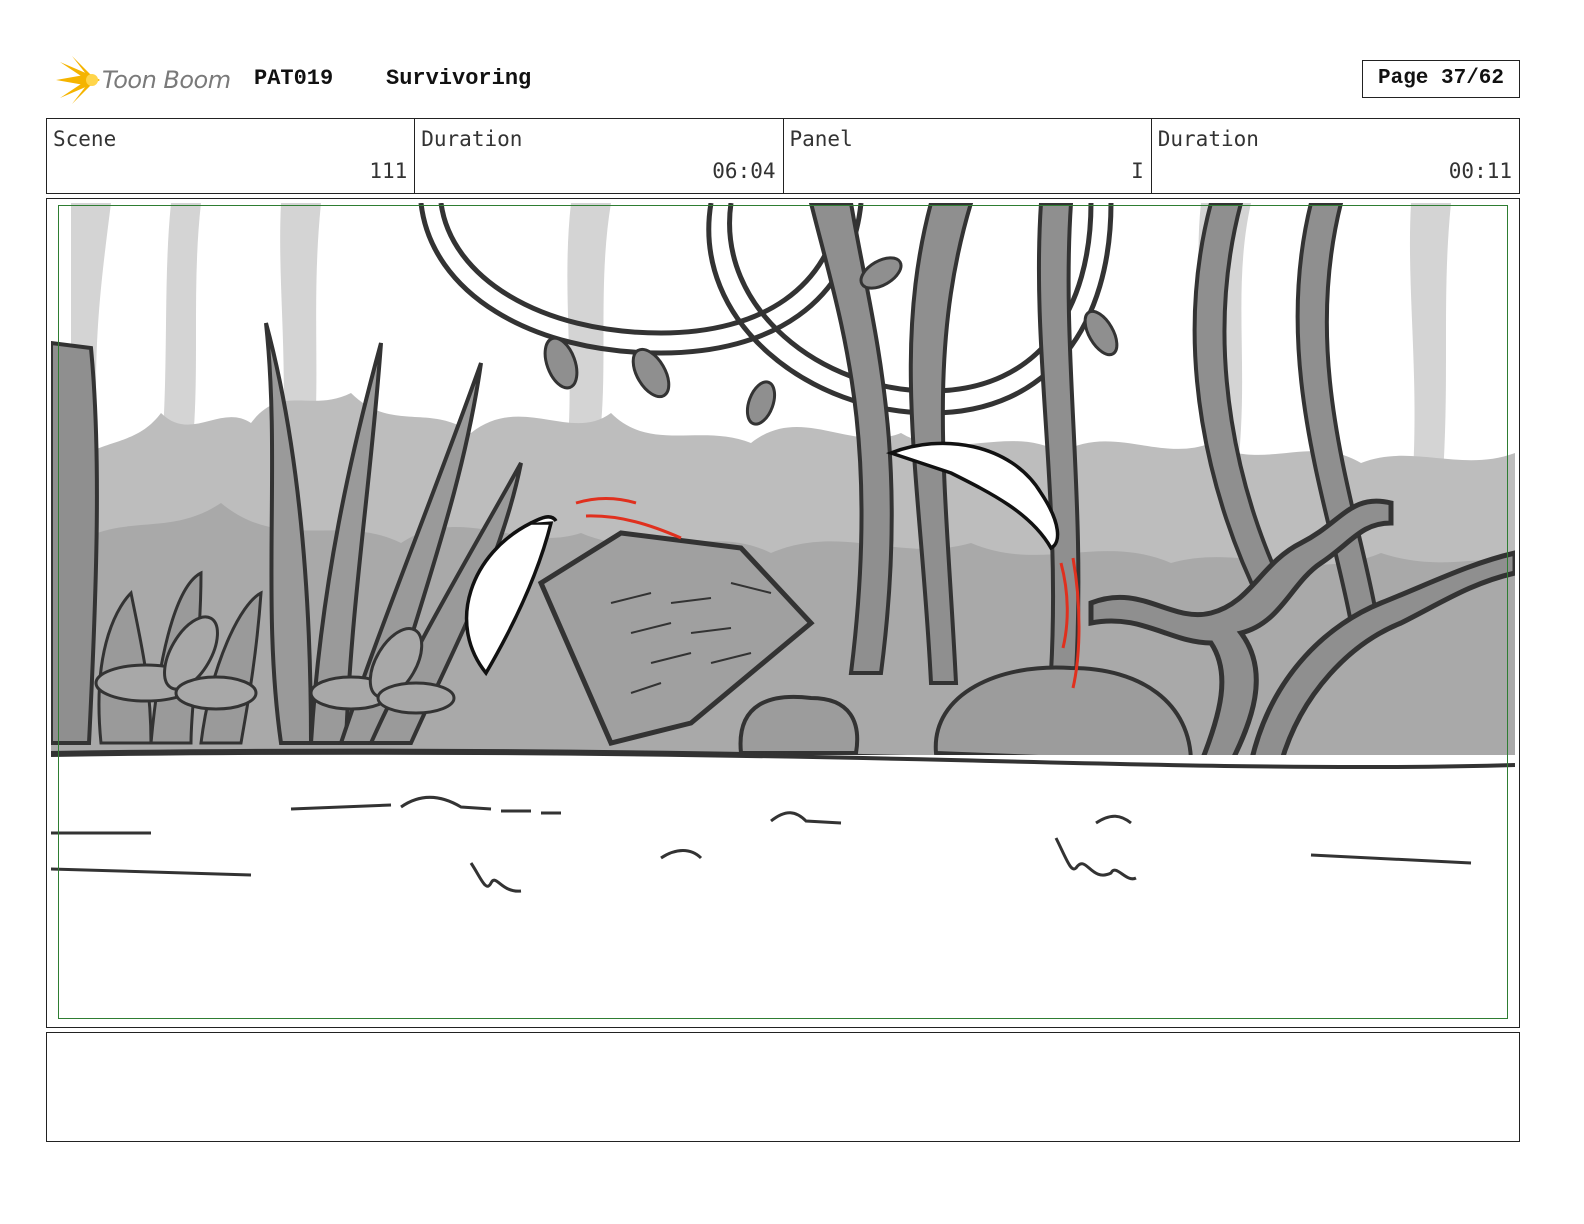  What do you see at coordinates (1208, 139) in the screenshot?
I see `panel-duration-label: Duration` at bounding box center [1208, 139].